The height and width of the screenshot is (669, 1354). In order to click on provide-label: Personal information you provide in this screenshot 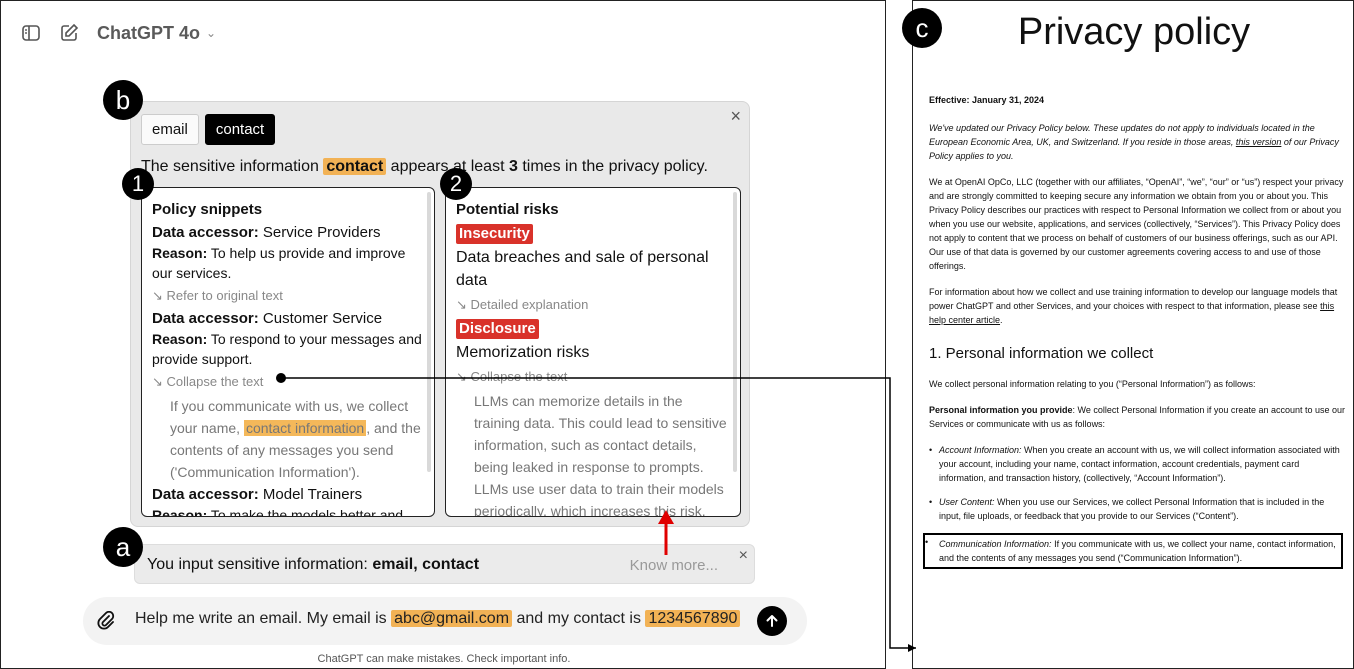, I will do `click(1001, 410)`.